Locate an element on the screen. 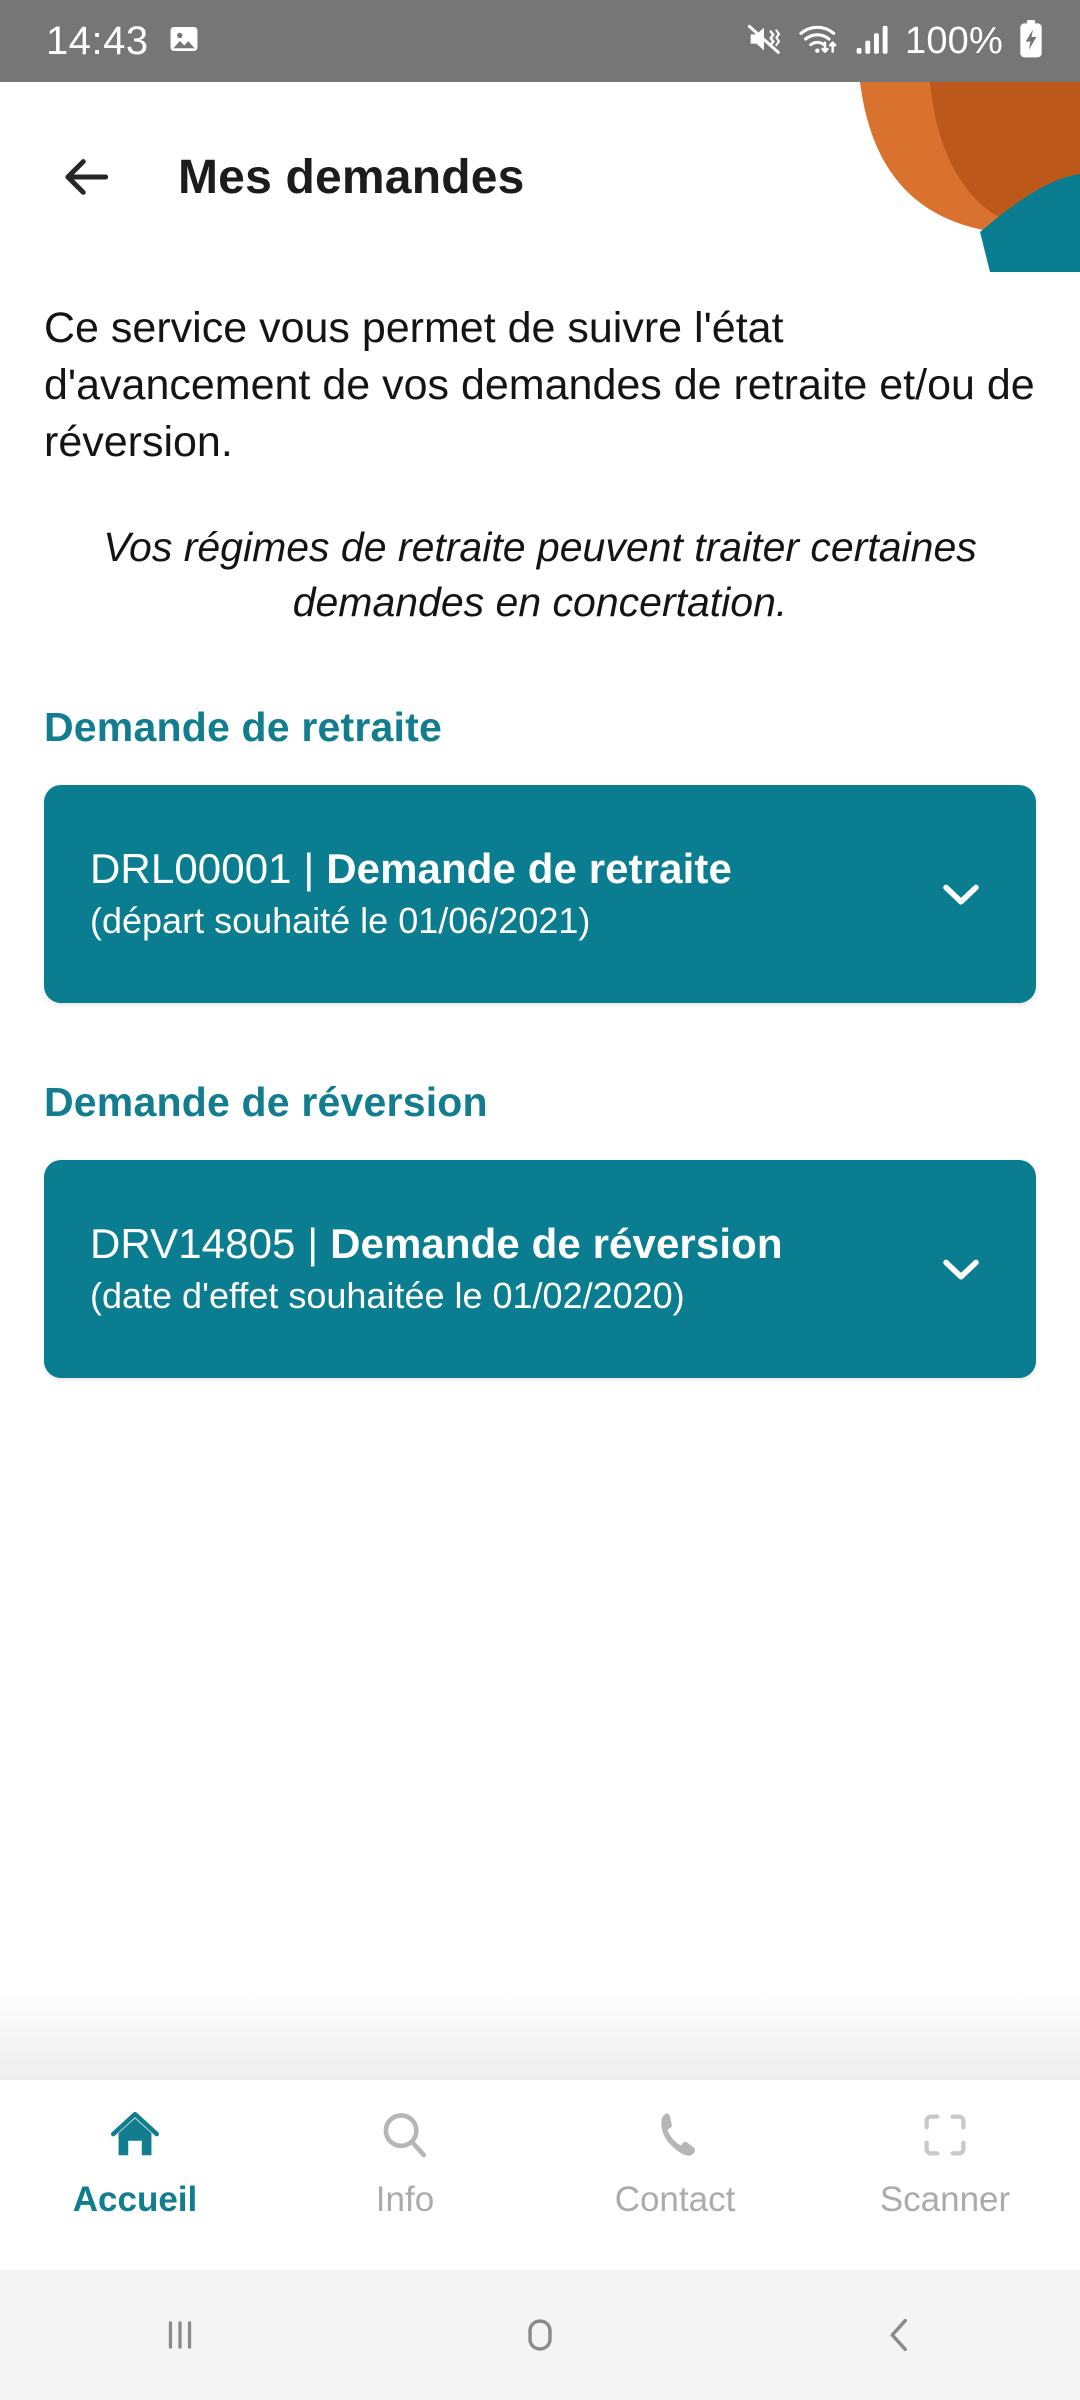 The width and height of the screenshot is (1080, 2400). tab-label-info: Info is located at coordinates (405, 2199).